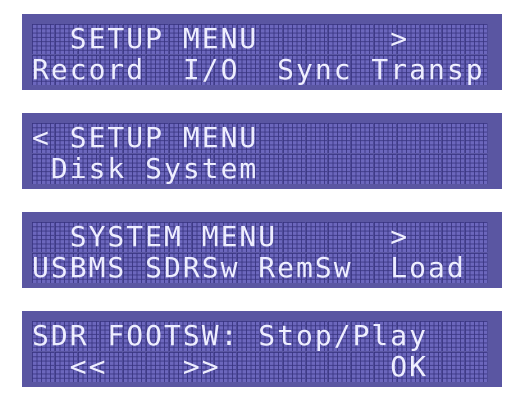 Image resolution: width=524 pixels, height=393 pixels. I want to click on lcd-line-2: << >> OK, so click(230, 367).